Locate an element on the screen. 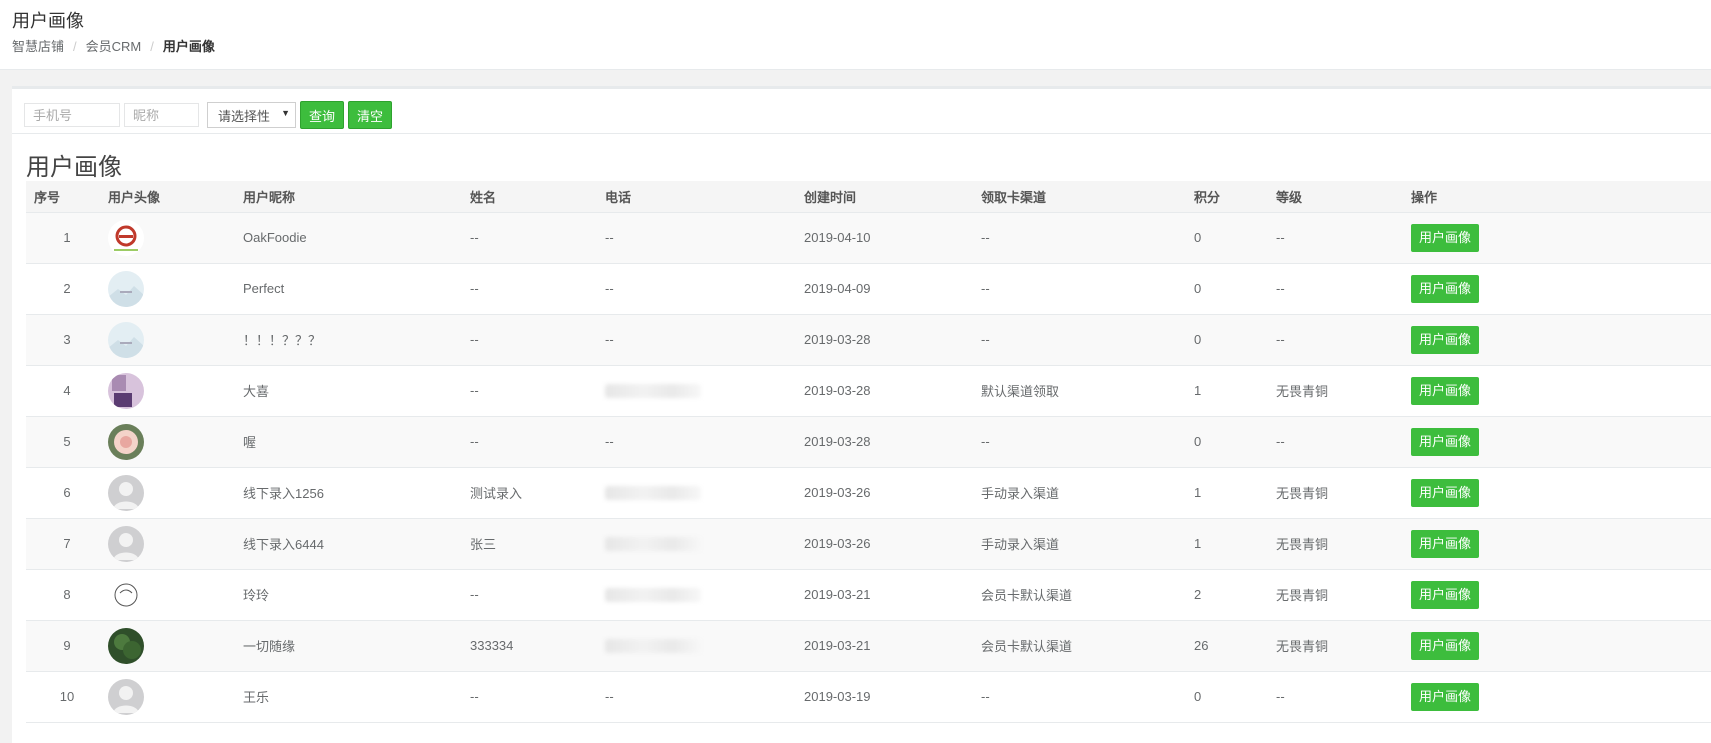 Image resolution: width=1711 pixels, height=743 pixels. cell-nickname: 王乐 is located at coordinates (256, 697).